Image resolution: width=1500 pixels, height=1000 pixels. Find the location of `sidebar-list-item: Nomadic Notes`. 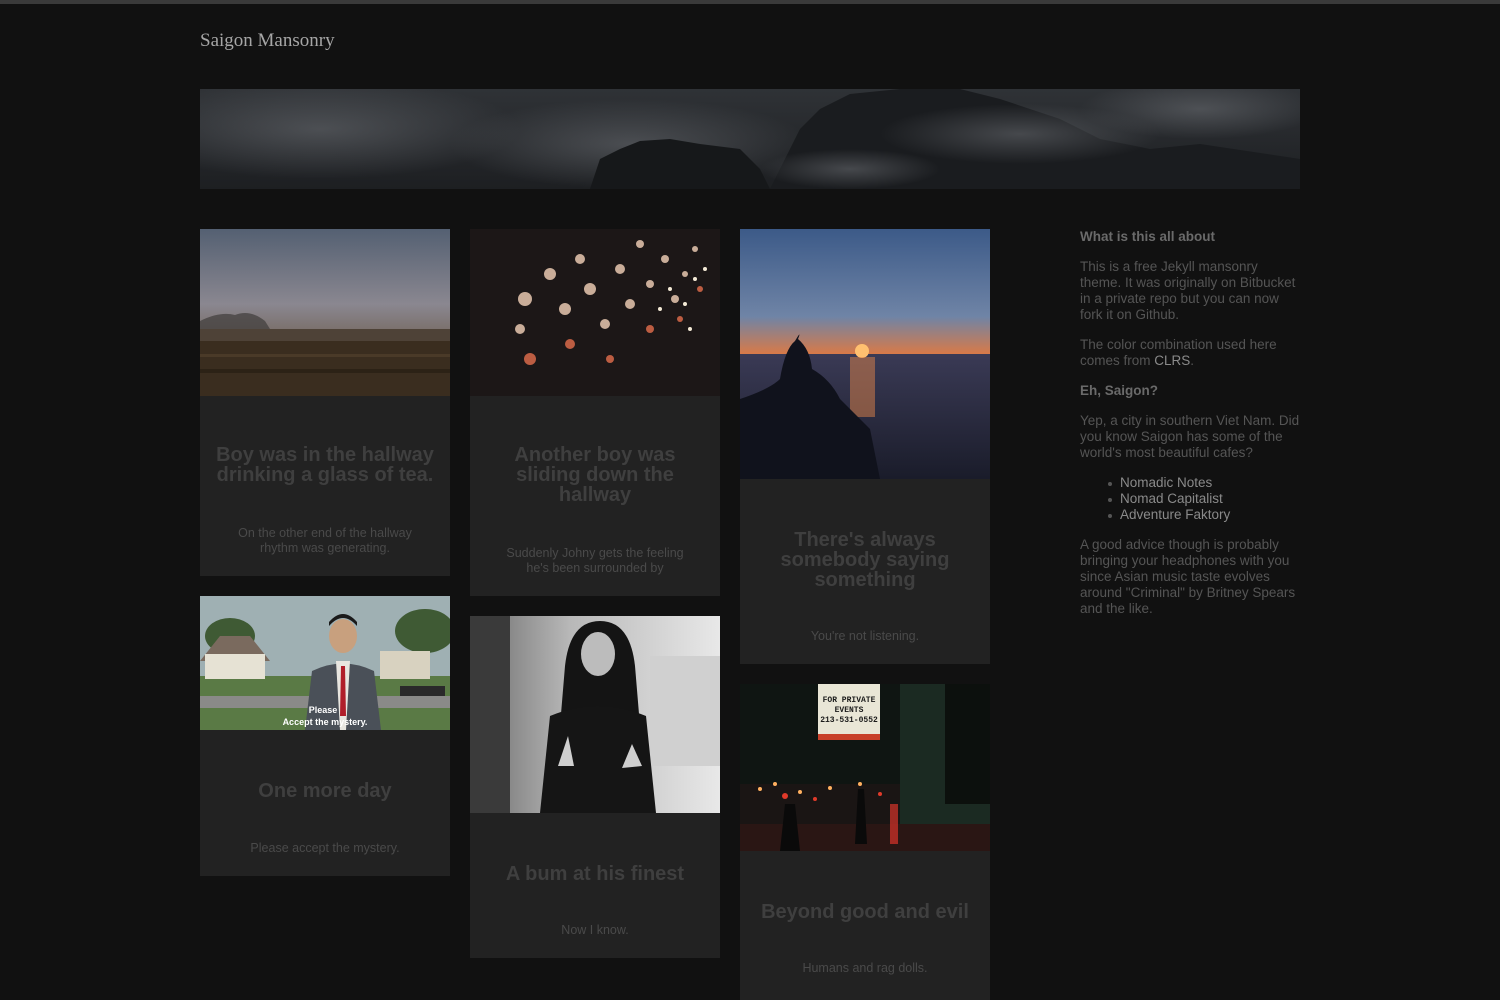

sidebar-list-item: Nomadic Notes is located at coordinates (1205, 483).